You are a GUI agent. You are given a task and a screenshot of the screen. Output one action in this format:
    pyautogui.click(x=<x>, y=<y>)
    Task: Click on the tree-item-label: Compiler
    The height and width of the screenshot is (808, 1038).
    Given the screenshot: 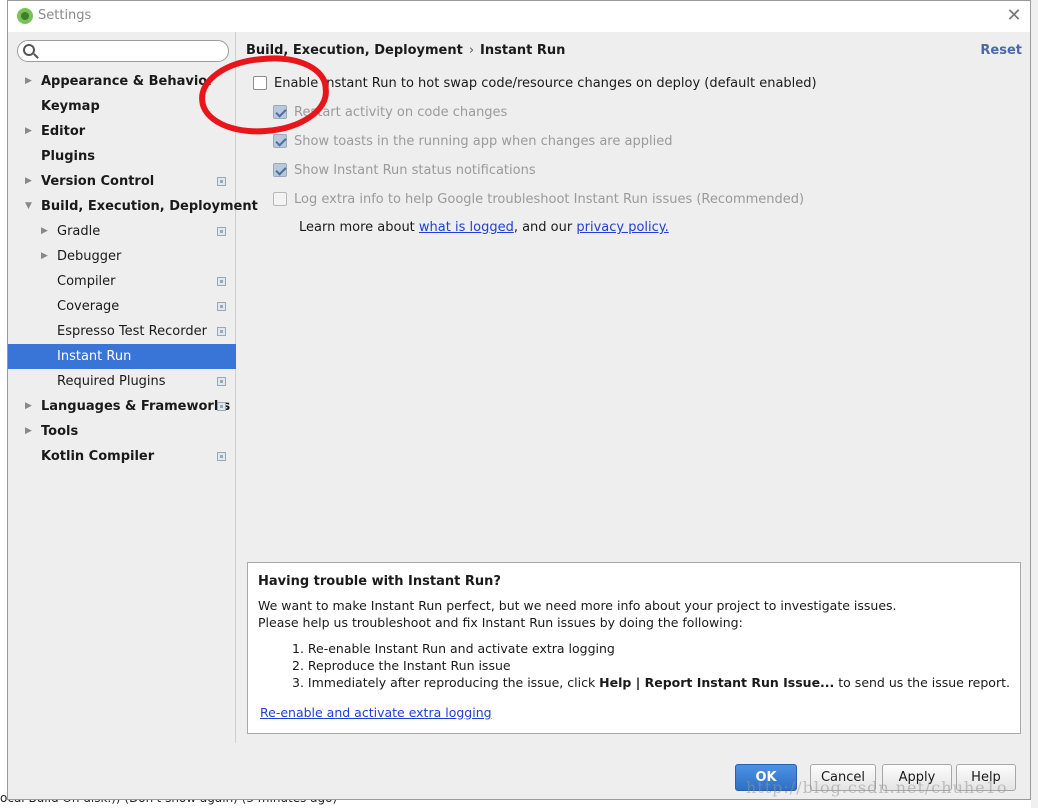 What is the action you would take?
    pyautogui.click(x=86, y=281)
    